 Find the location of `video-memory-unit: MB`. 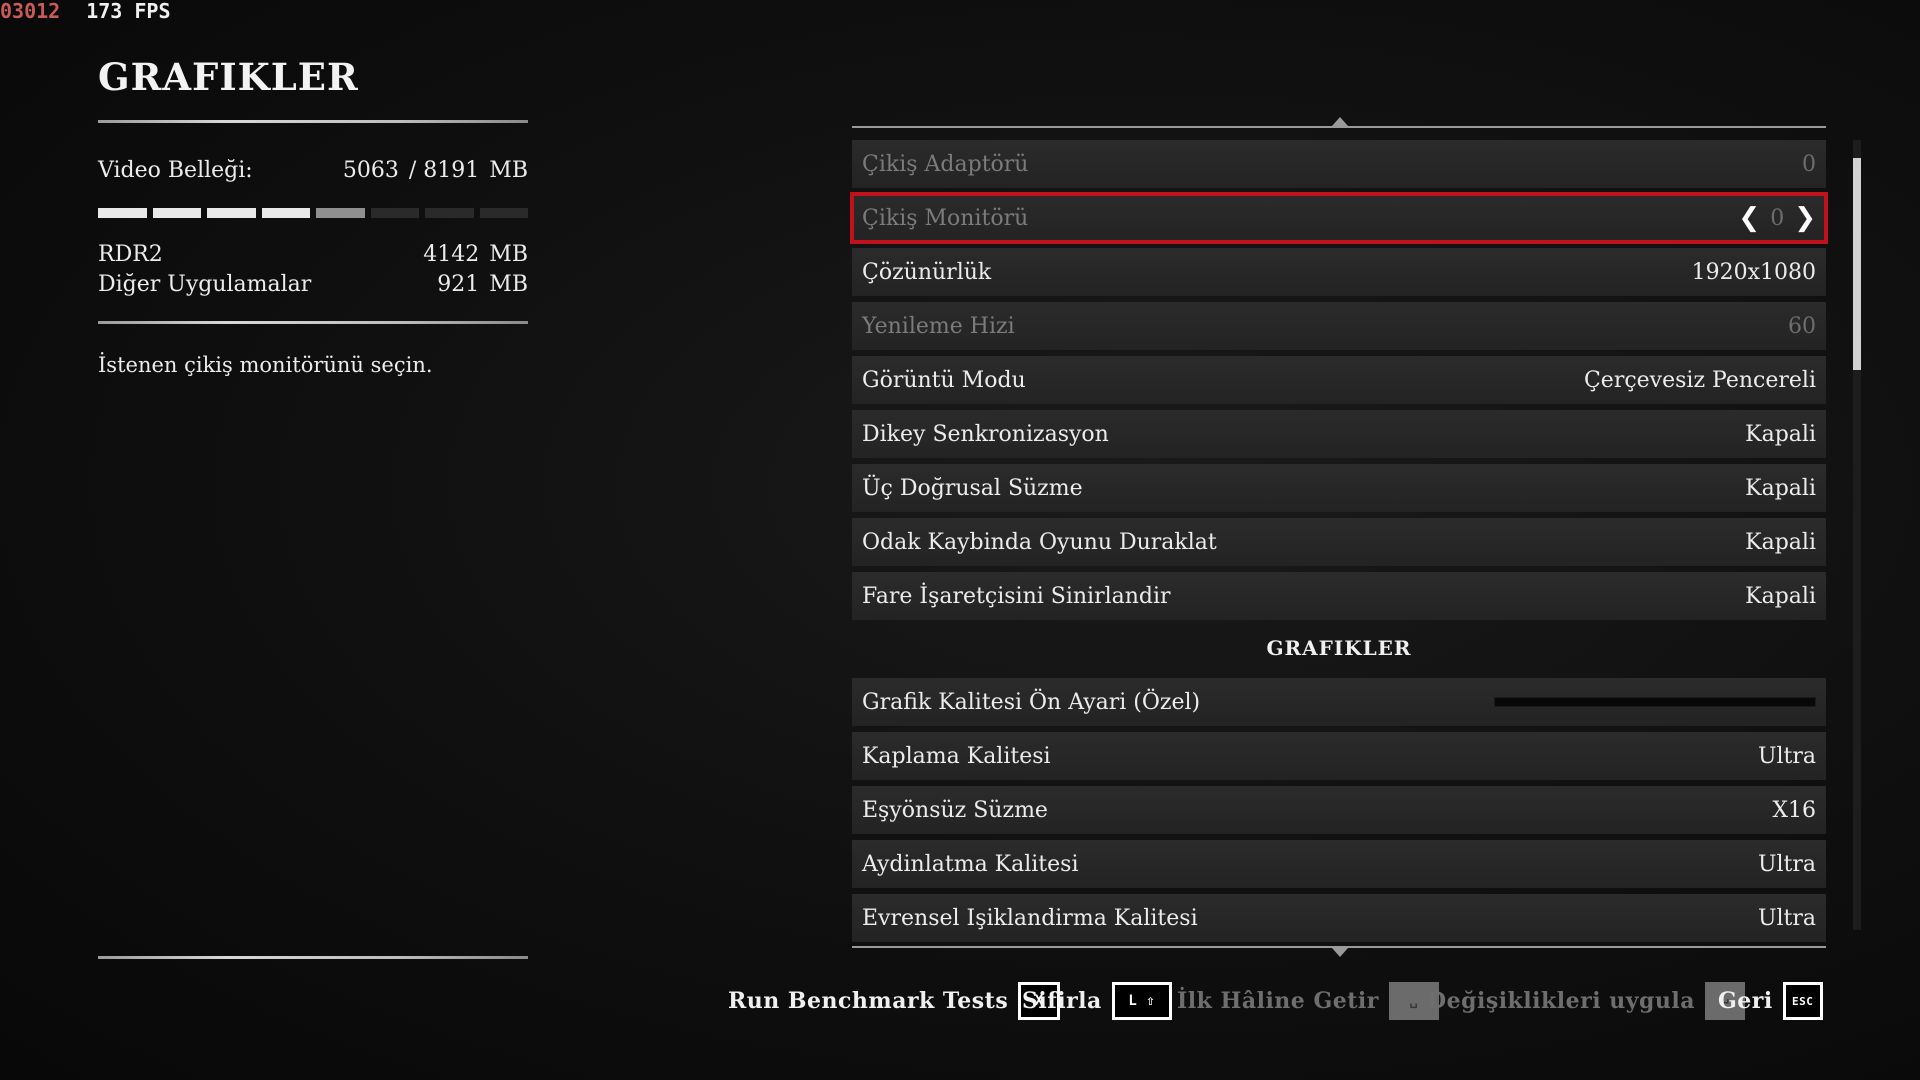

video-memory-unit: MB is located at coordinates (508, 170).